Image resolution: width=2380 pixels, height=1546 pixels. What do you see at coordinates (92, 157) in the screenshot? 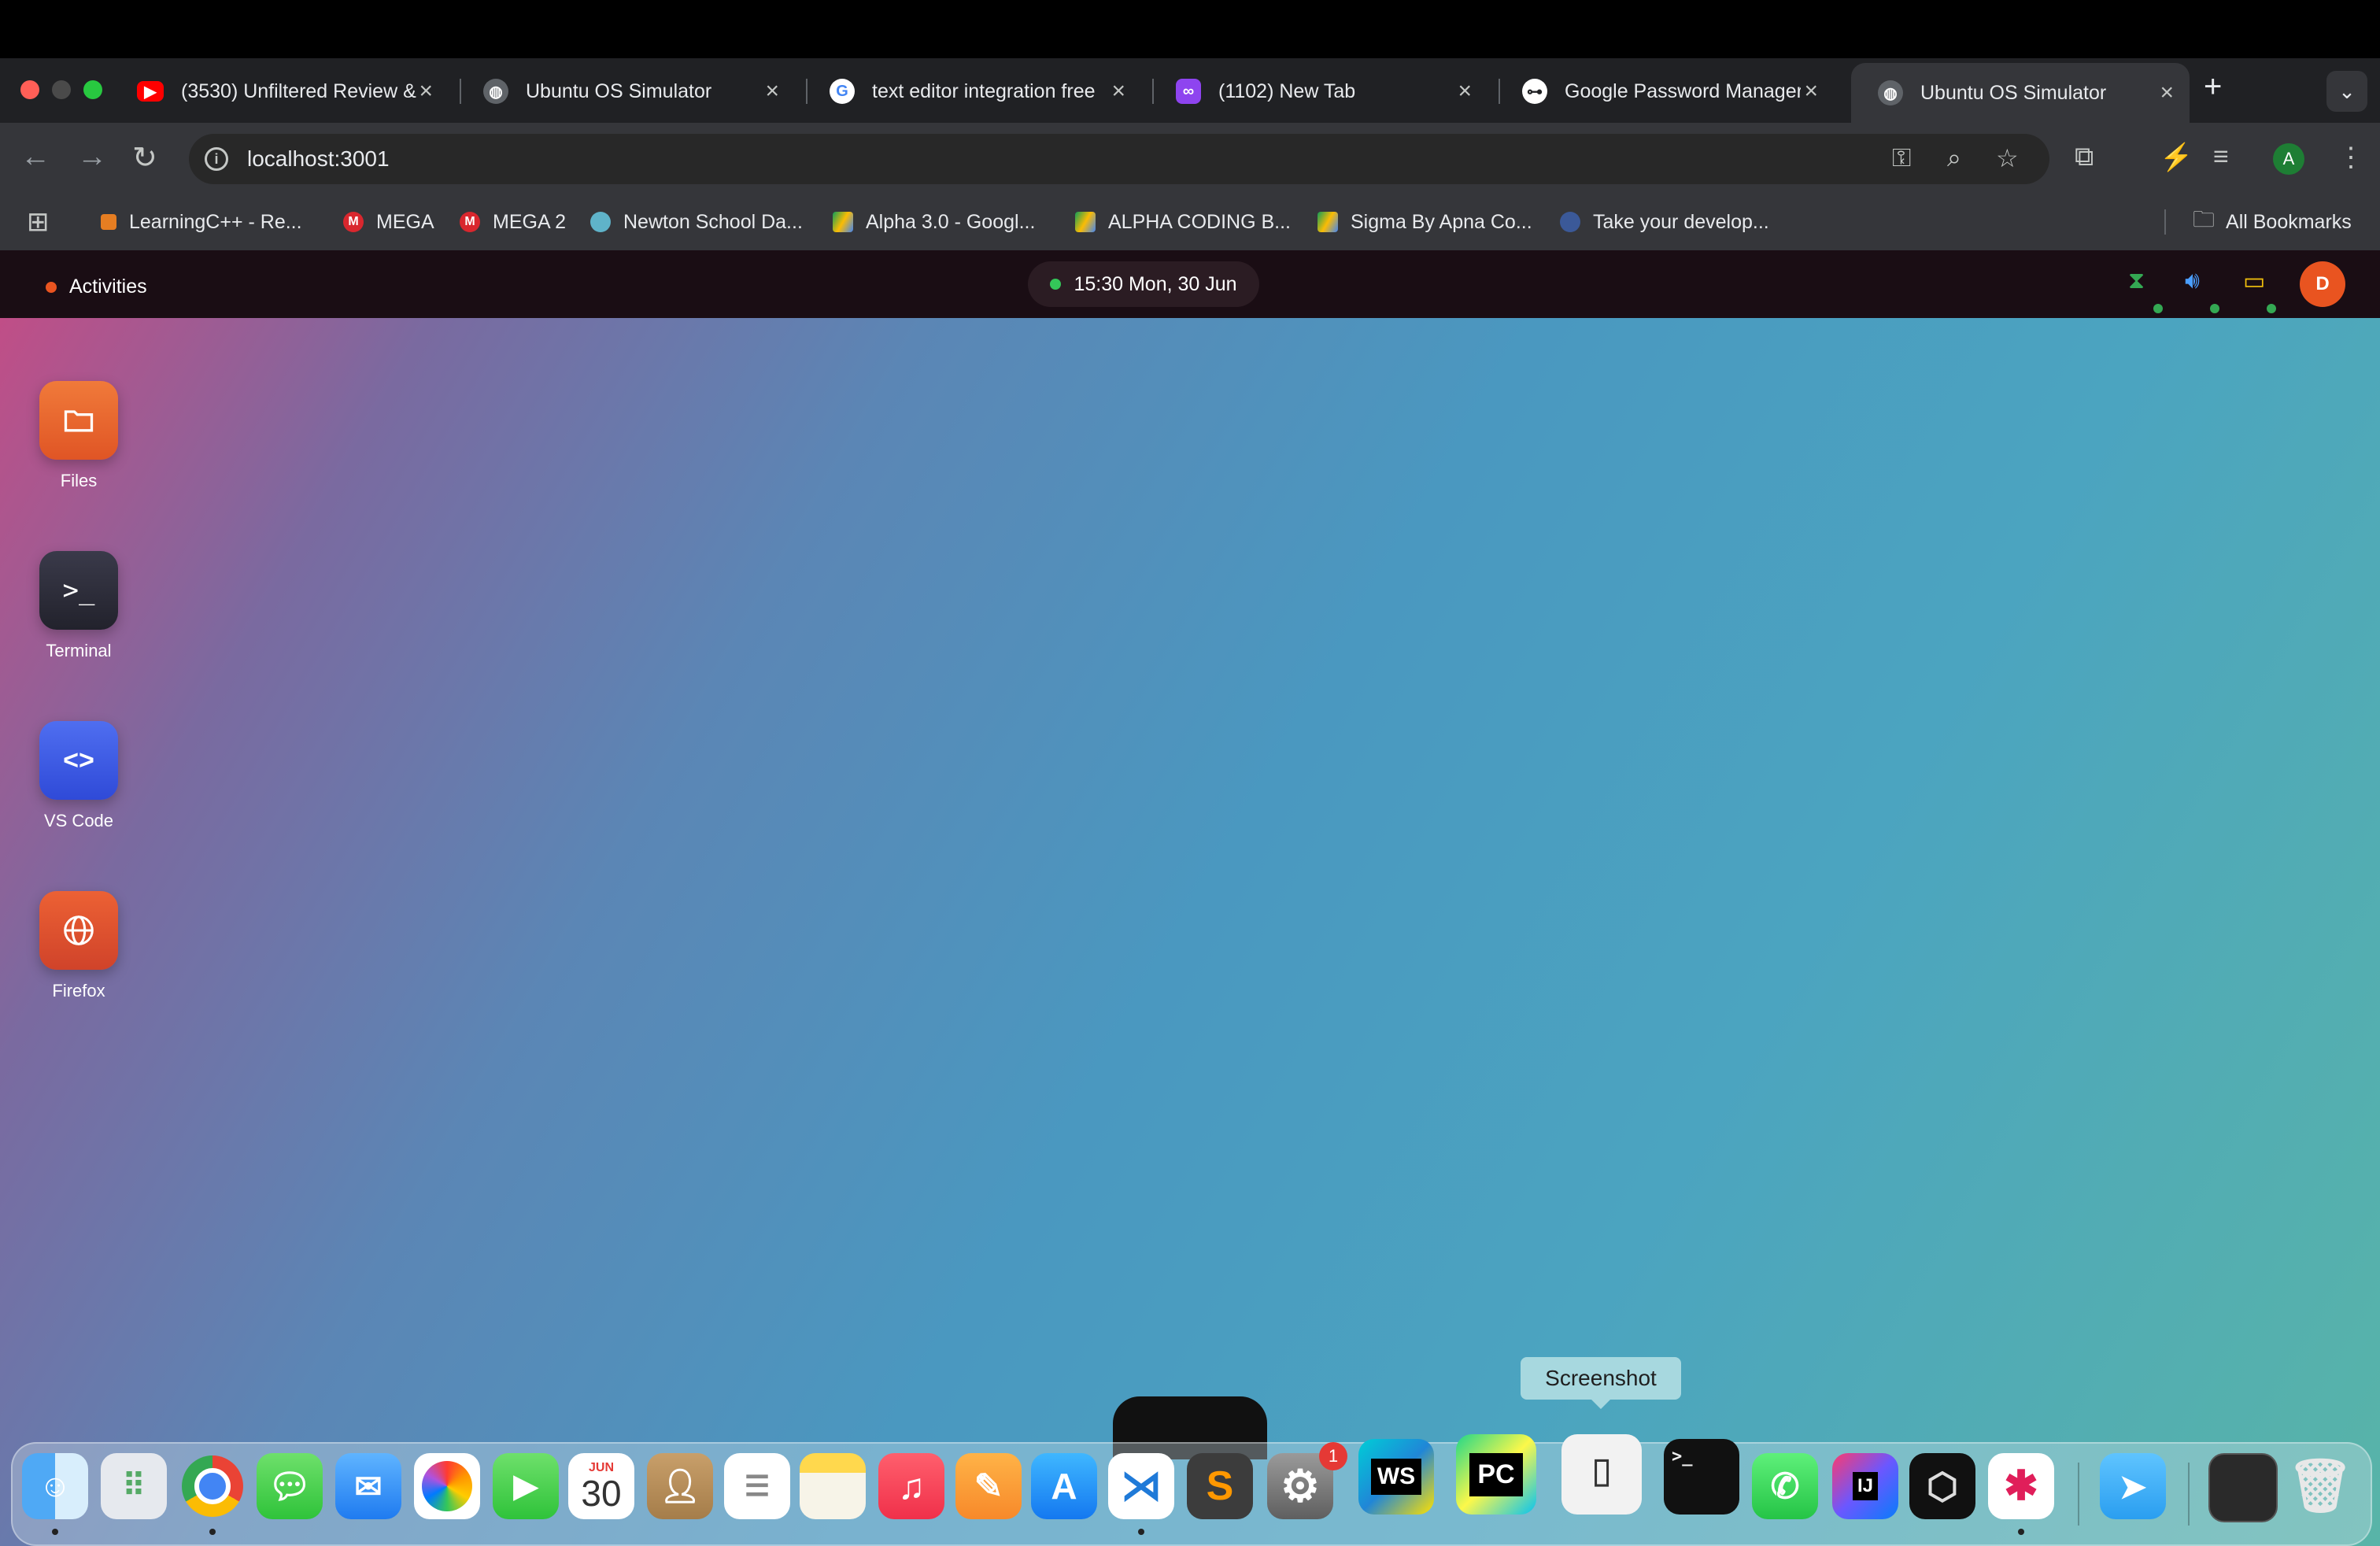
I see `forward-button: →` at bounding box center [92, 157].